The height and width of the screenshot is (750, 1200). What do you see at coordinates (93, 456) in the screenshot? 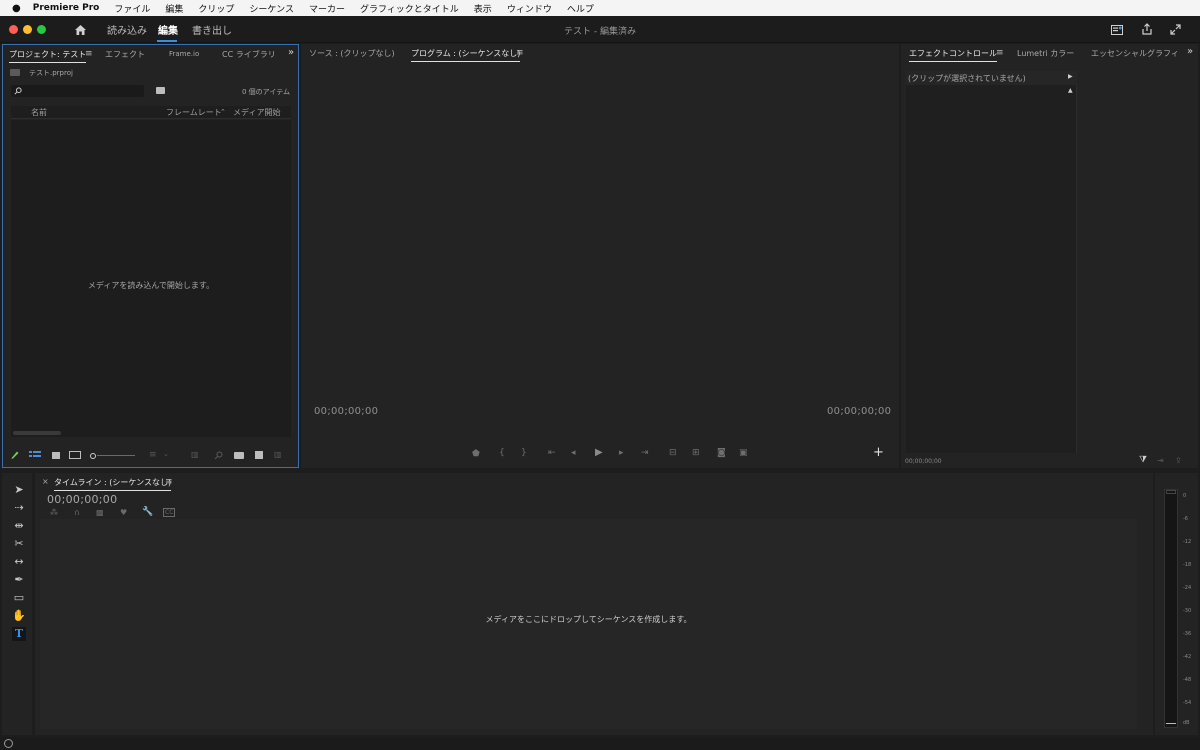
I see `zoom-slider-handle` at bounding box center [93, 456].